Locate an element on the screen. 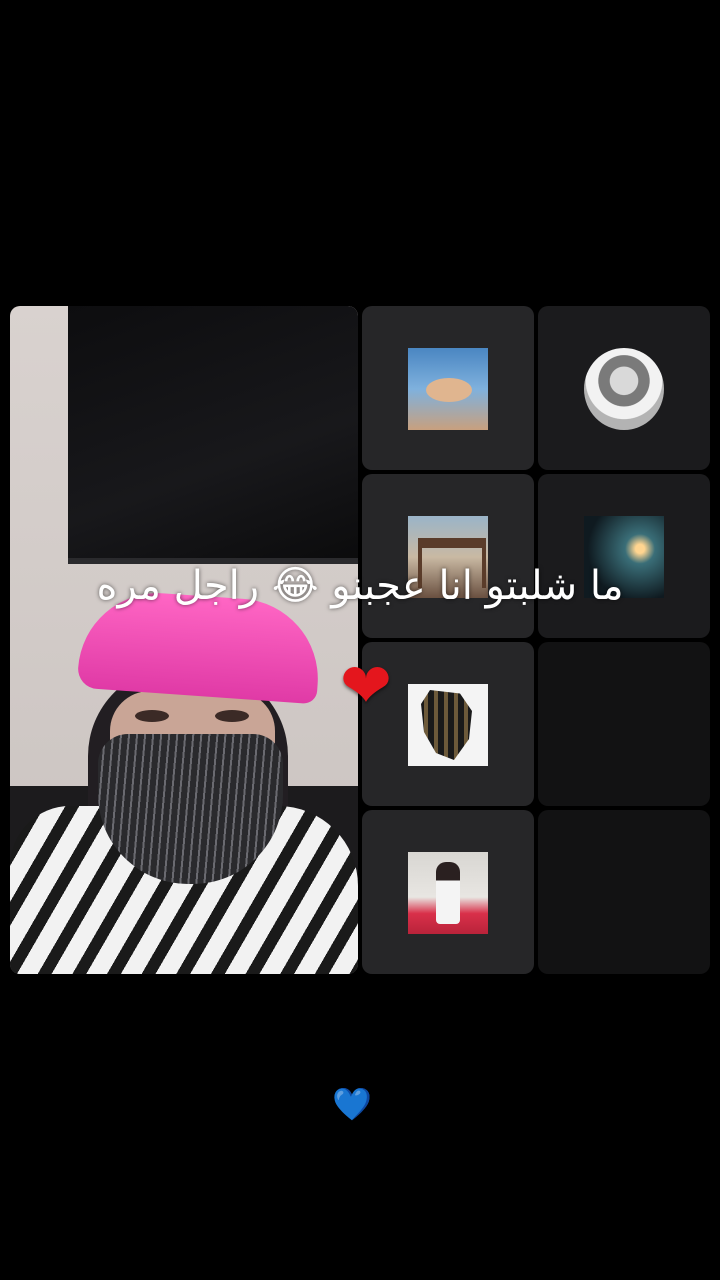 The height and width of the screenshot is (1280, 720). guest-avatar-person is located at coordinates (448, 893).